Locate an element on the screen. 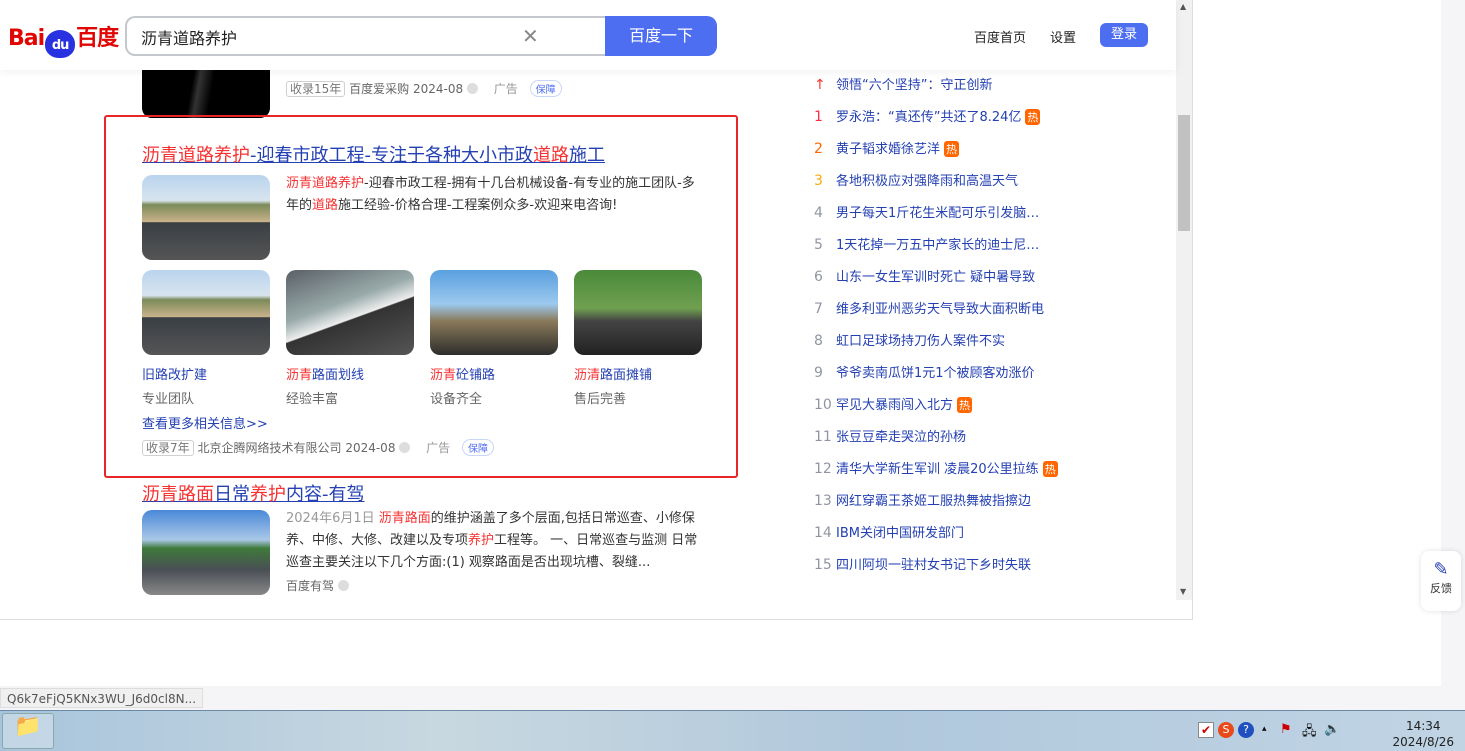 Image resolution: width=1465 pixels, height=751 pixels. login-button: 登录 is located at coordinates (1124, 35).